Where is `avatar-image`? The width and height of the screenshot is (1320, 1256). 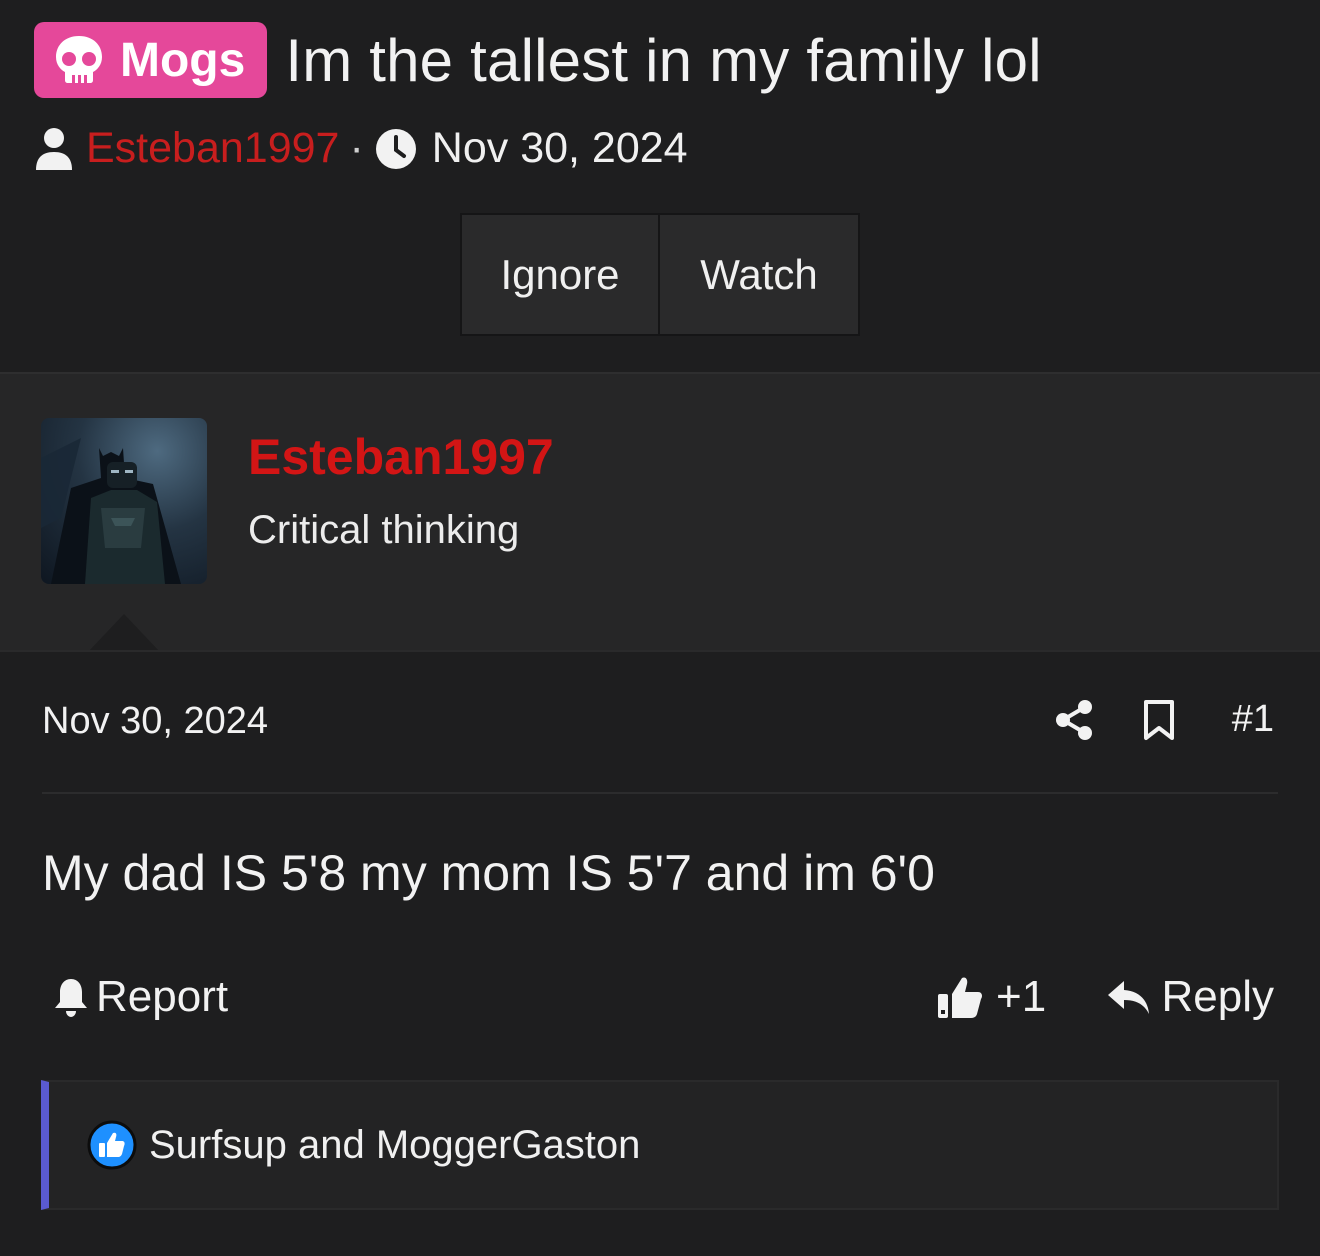
avatar-image is located at coordinates (111, 511).